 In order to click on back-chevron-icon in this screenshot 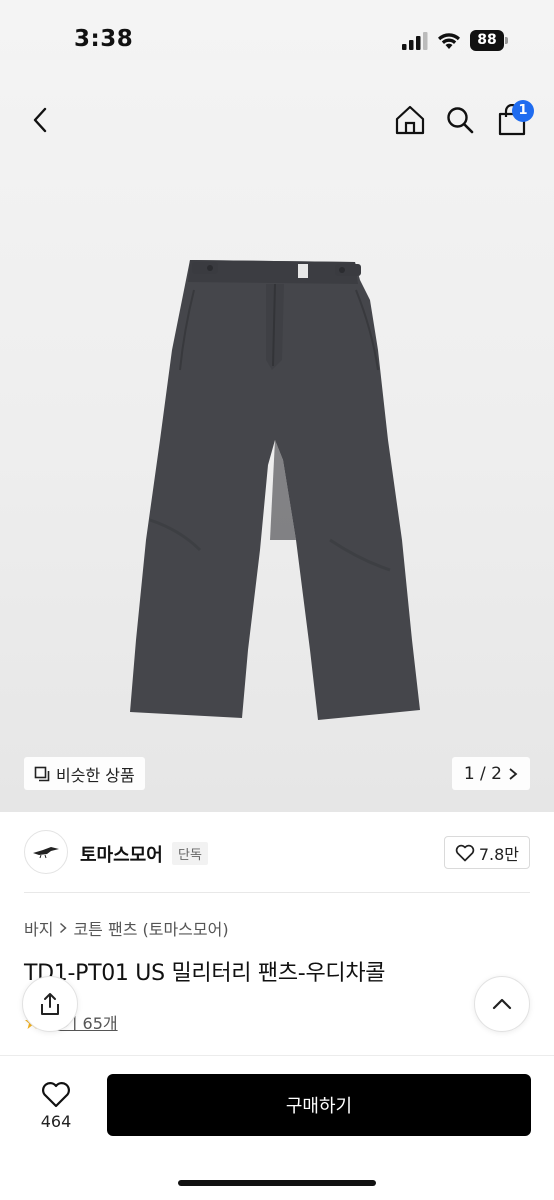, I will do `click(40, 120)`.